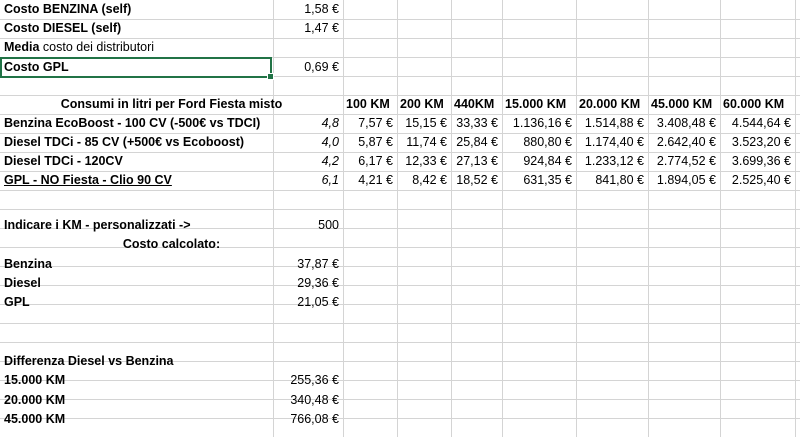 The width and height of the screenshot is (800, 437). Describe the element at coordinates (370, 180) in the screenshot. I see `cost-cell: 4,21 €` at that location.